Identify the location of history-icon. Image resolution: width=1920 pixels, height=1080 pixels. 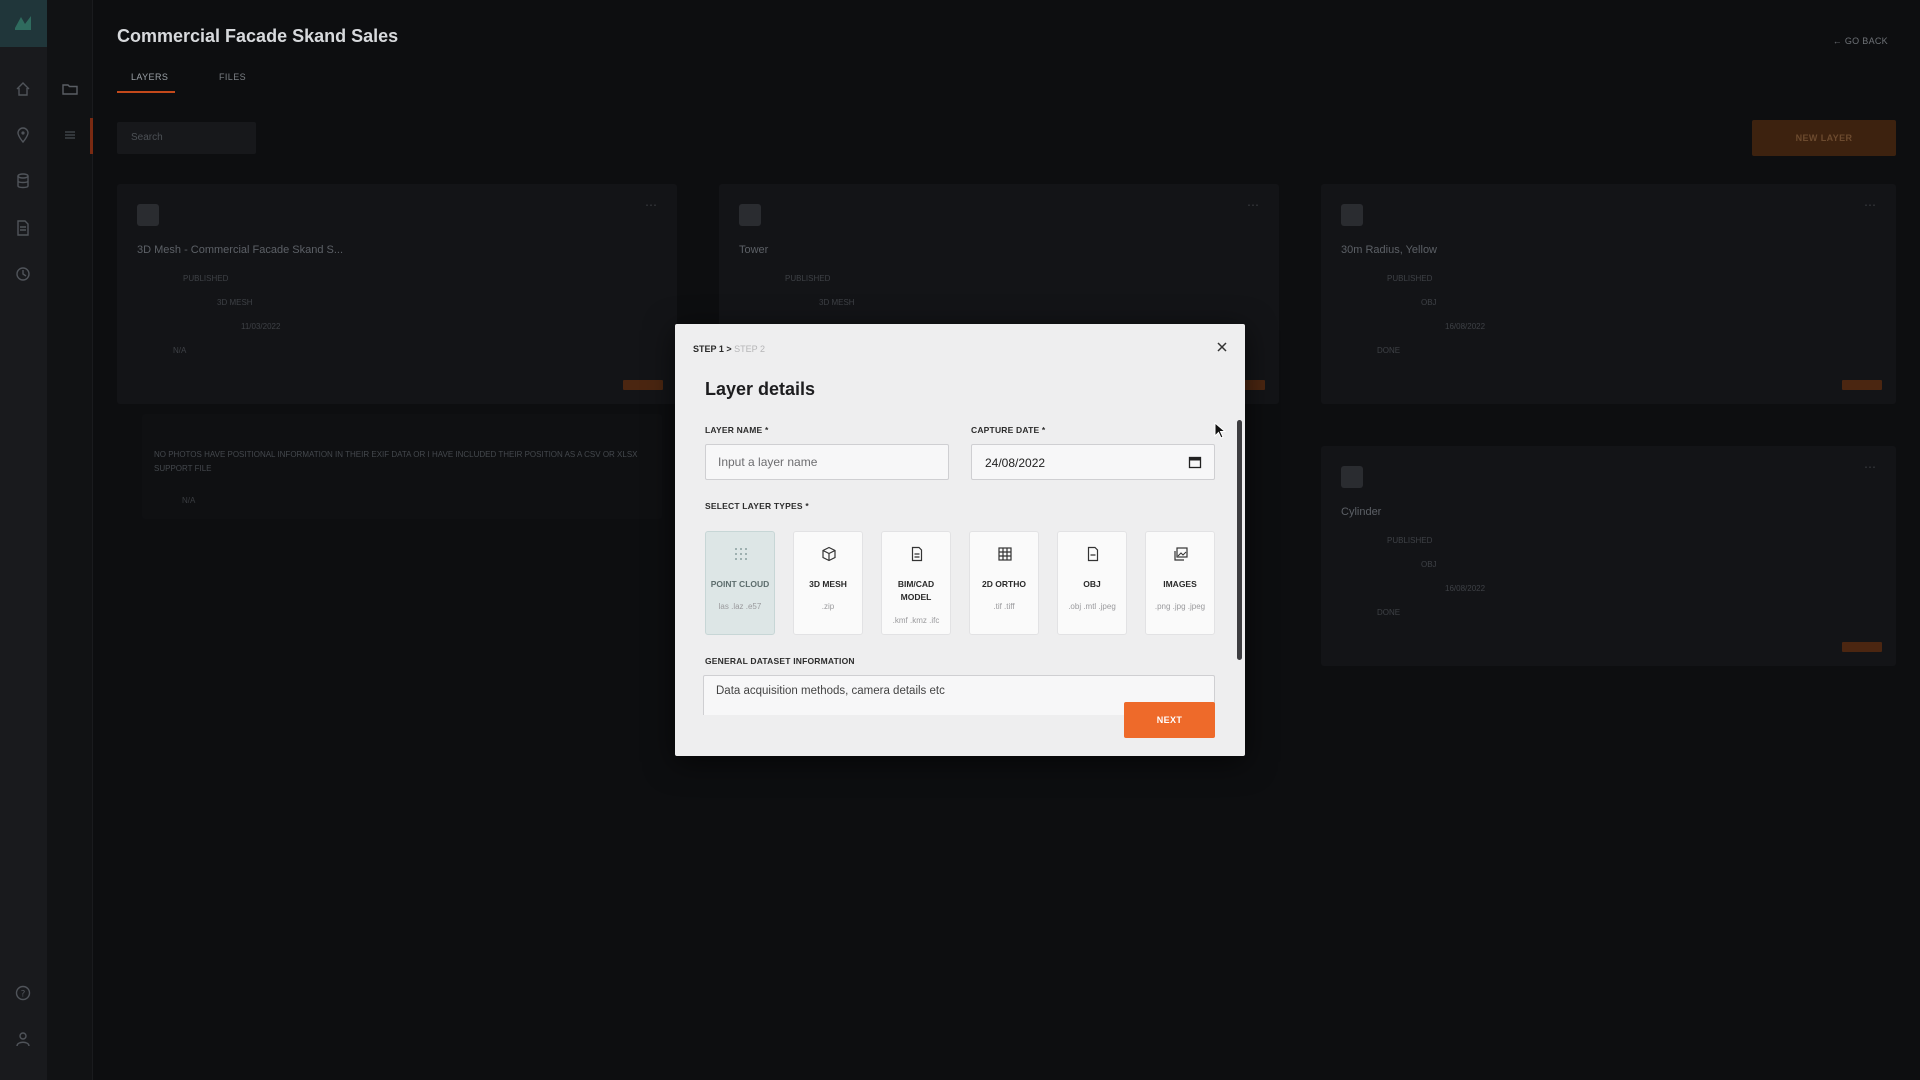
(23, 274).